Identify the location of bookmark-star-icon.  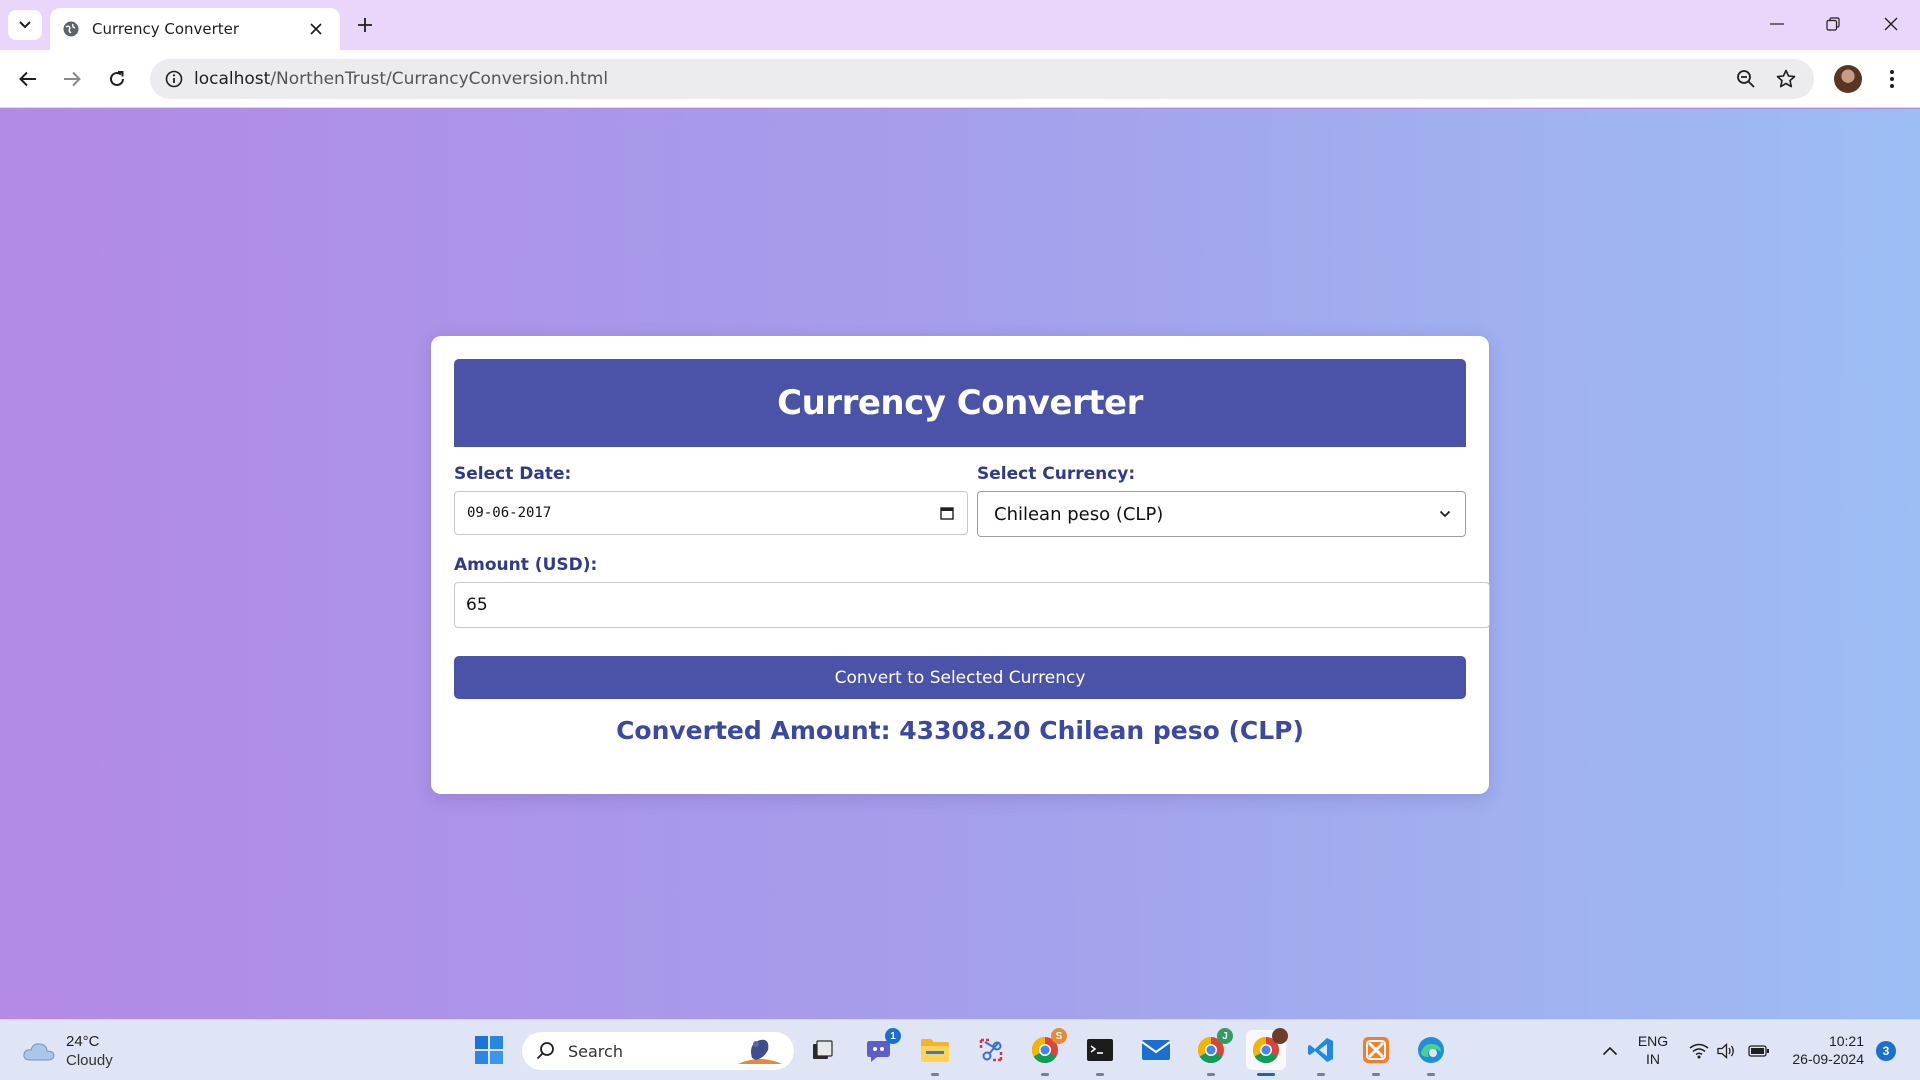
(1786, 79).